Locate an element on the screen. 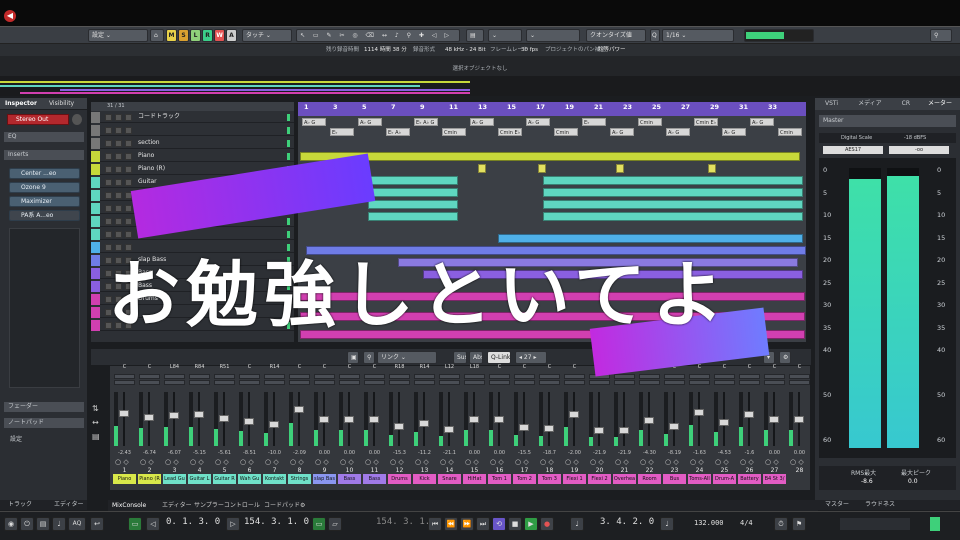 This screenshot has height=540, width=960. channel-name: Bass is located at coordinates (374, 479).